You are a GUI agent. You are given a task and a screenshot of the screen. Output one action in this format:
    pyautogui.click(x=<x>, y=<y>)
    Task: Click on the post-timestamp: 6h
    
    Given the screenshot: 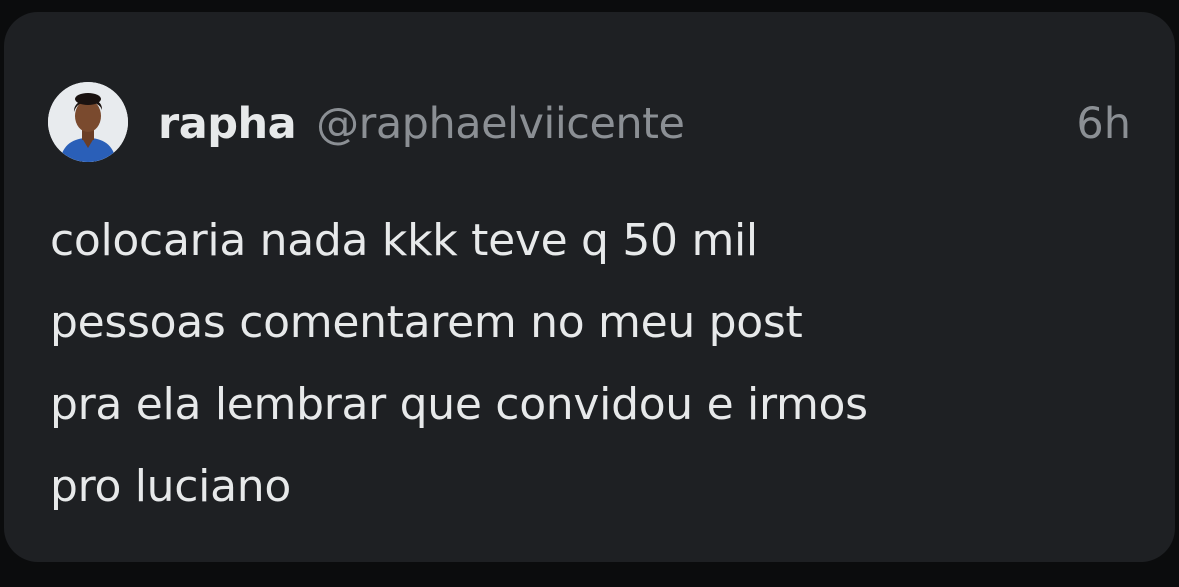 What is the action you would take?
    pyautogui.click(x=1103, y=124)
    